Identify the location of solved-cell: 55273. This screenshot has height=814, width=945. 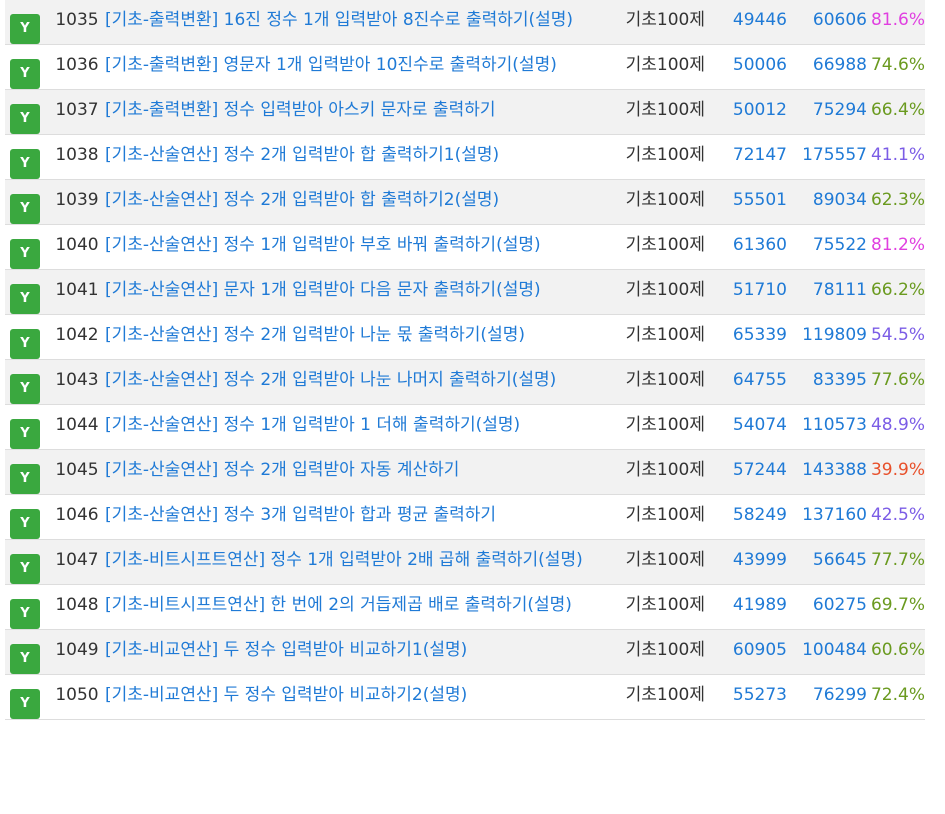
(751, 697).